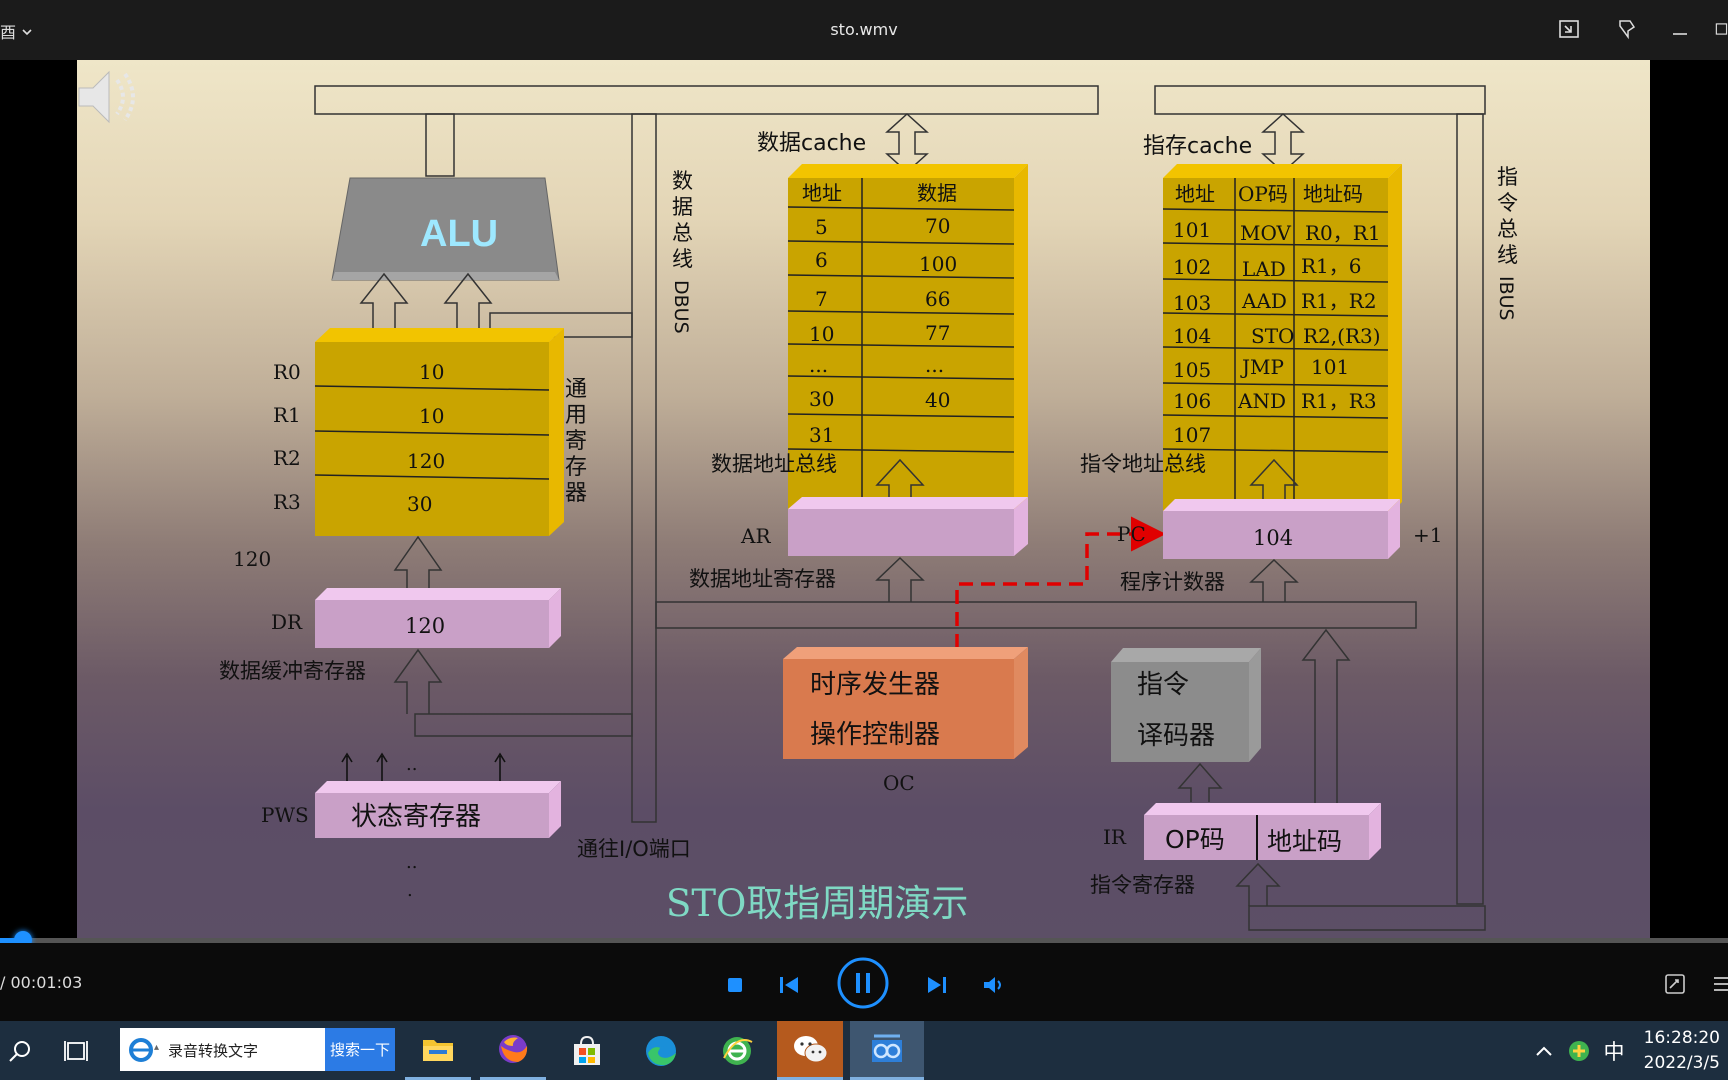 The image size is (1728, 1080). Describe the element at coordinates (1262, 831) in the screenshot. I see `ir-box: OP码 地址码` at that location.